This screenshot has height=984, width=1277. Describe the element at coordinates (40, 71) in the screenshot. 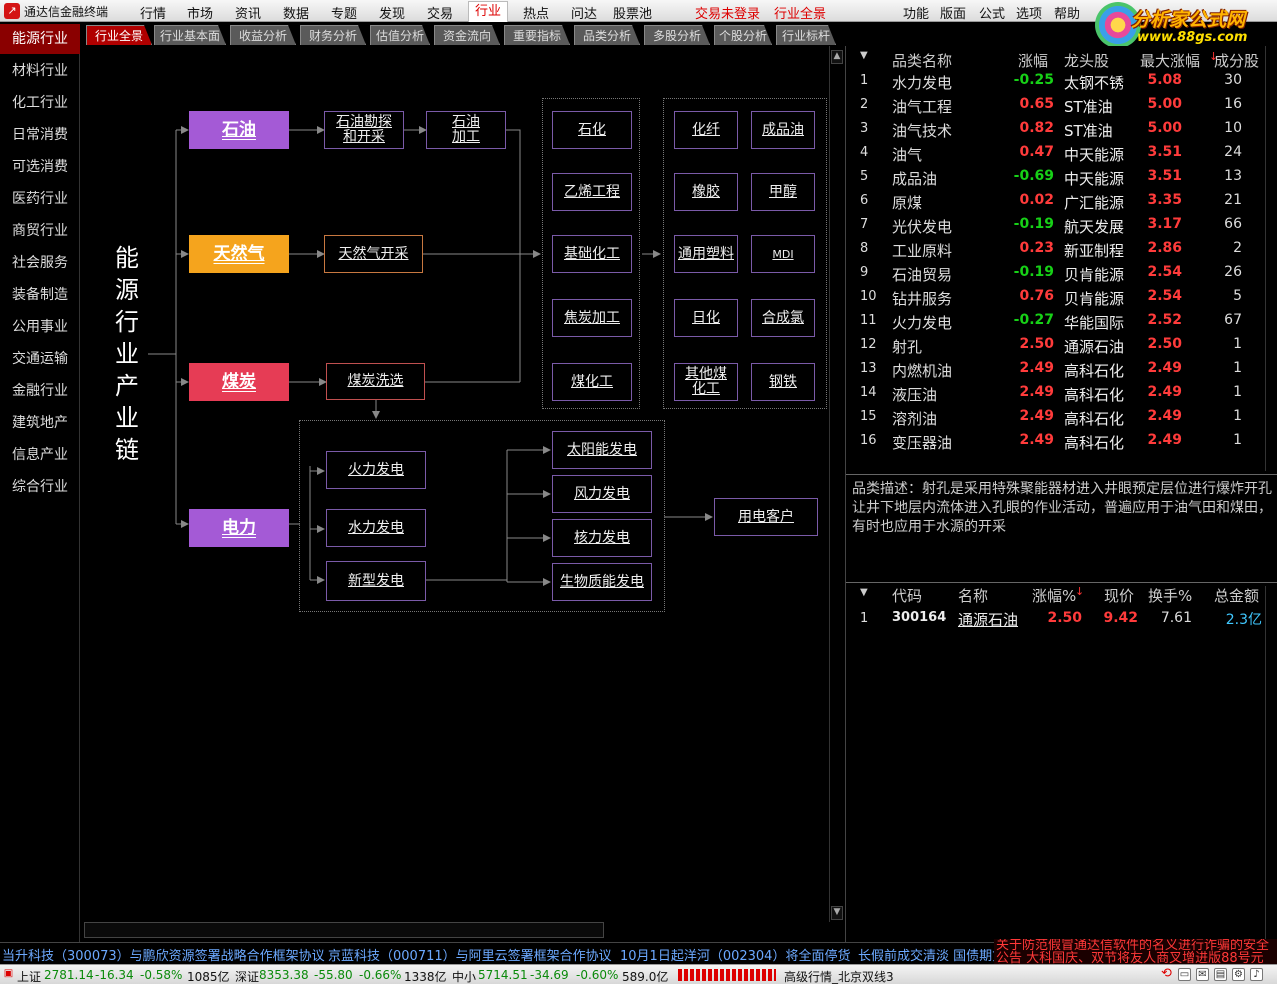

I see `sidebar-item-materials: 材料行业` at that location.